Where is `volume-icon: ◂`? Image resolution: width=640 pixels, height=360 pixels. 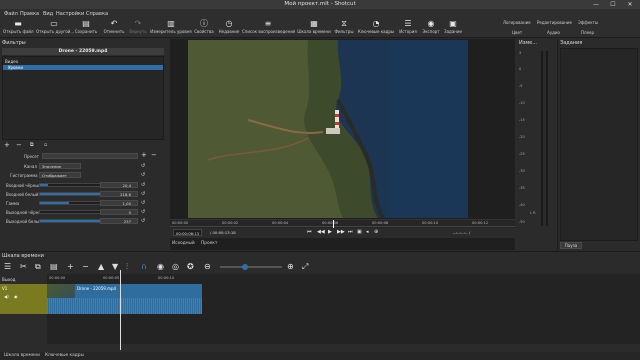 volume-icon: ◂ is located at coordinates (367, 232).